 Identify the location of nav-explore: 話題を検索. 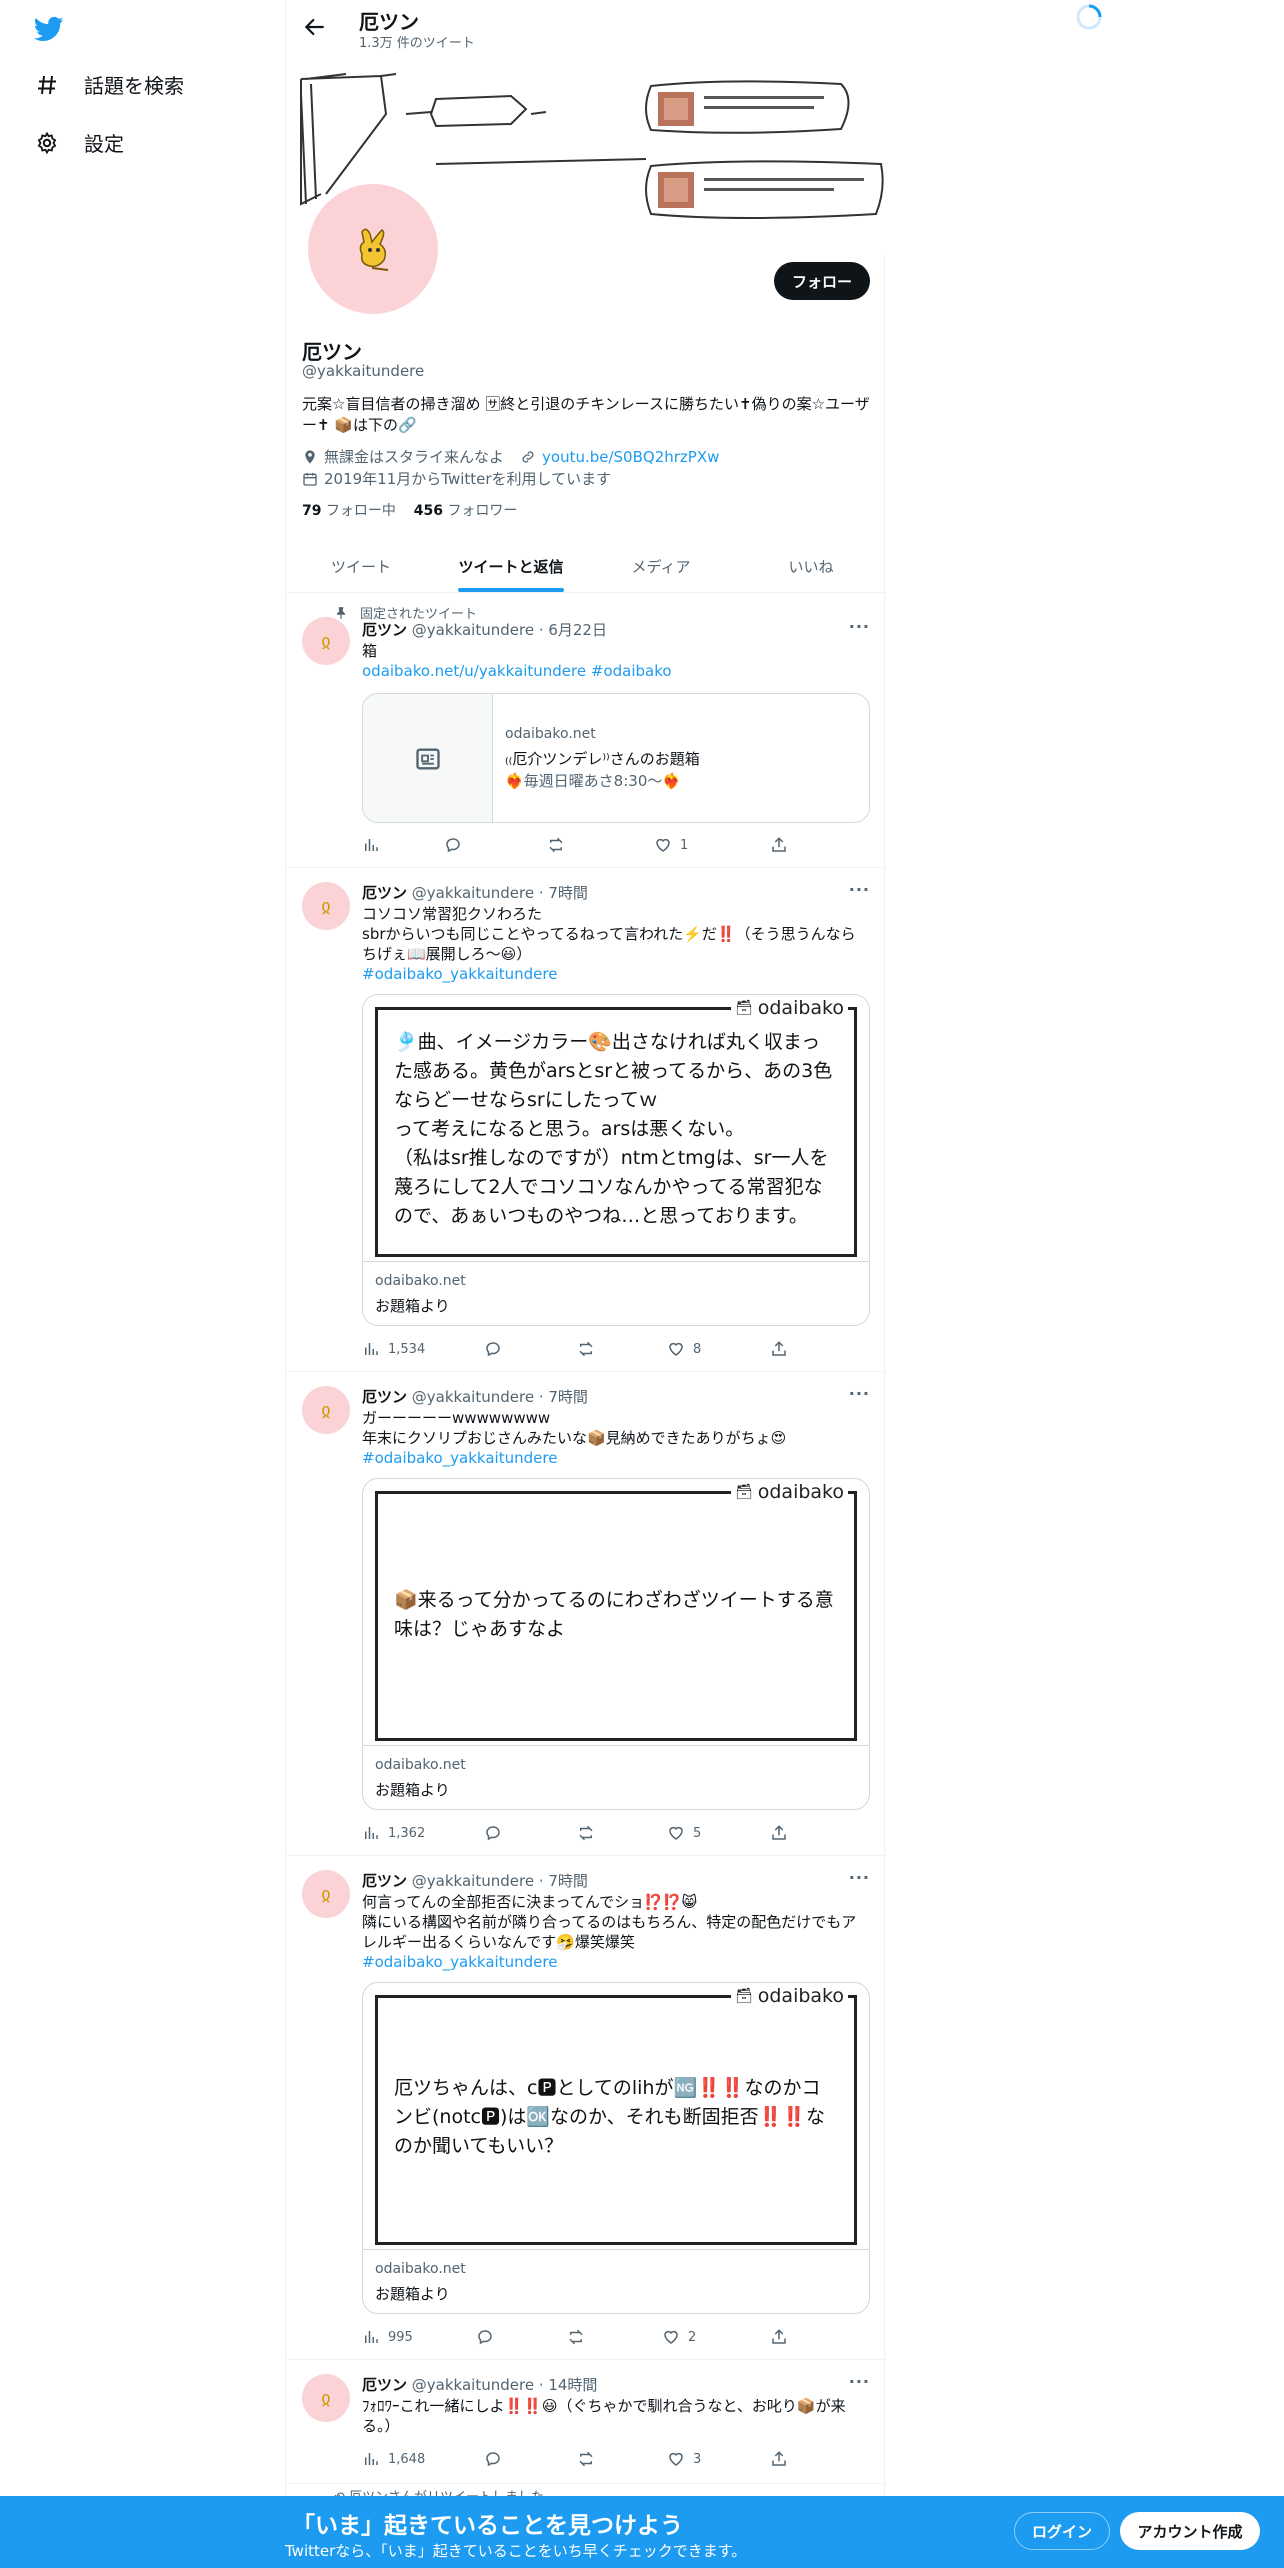
(109, 84).